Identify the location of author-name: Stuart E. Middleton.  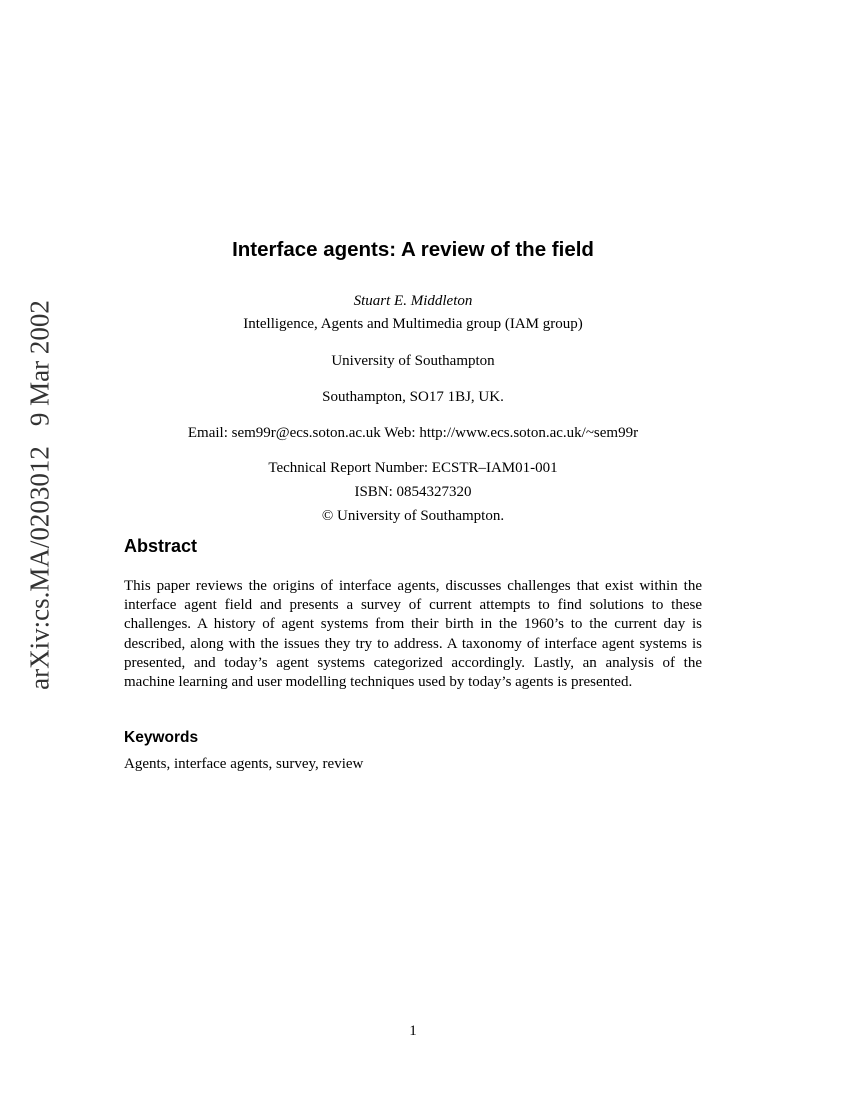
(413, 301).